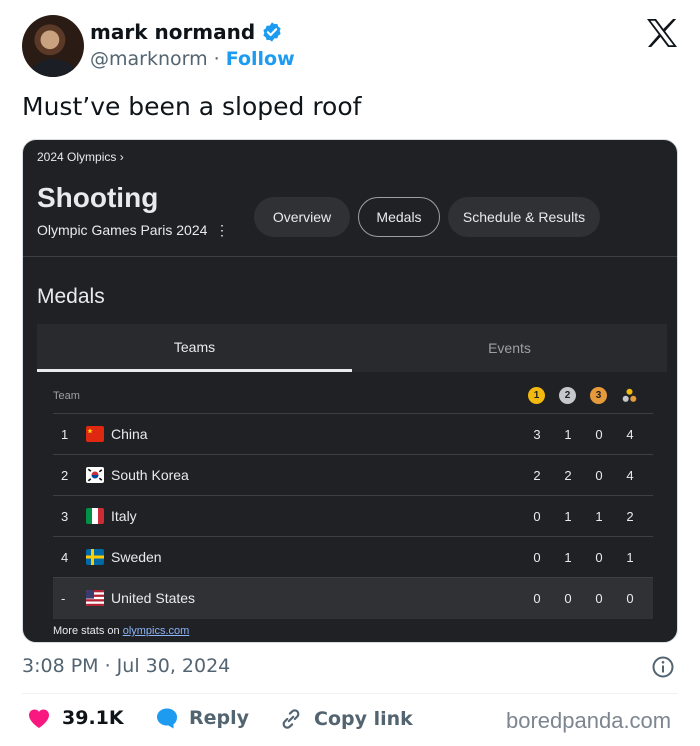 The image size is (700, 746). I want to click on info-icon, so click(663, 667).